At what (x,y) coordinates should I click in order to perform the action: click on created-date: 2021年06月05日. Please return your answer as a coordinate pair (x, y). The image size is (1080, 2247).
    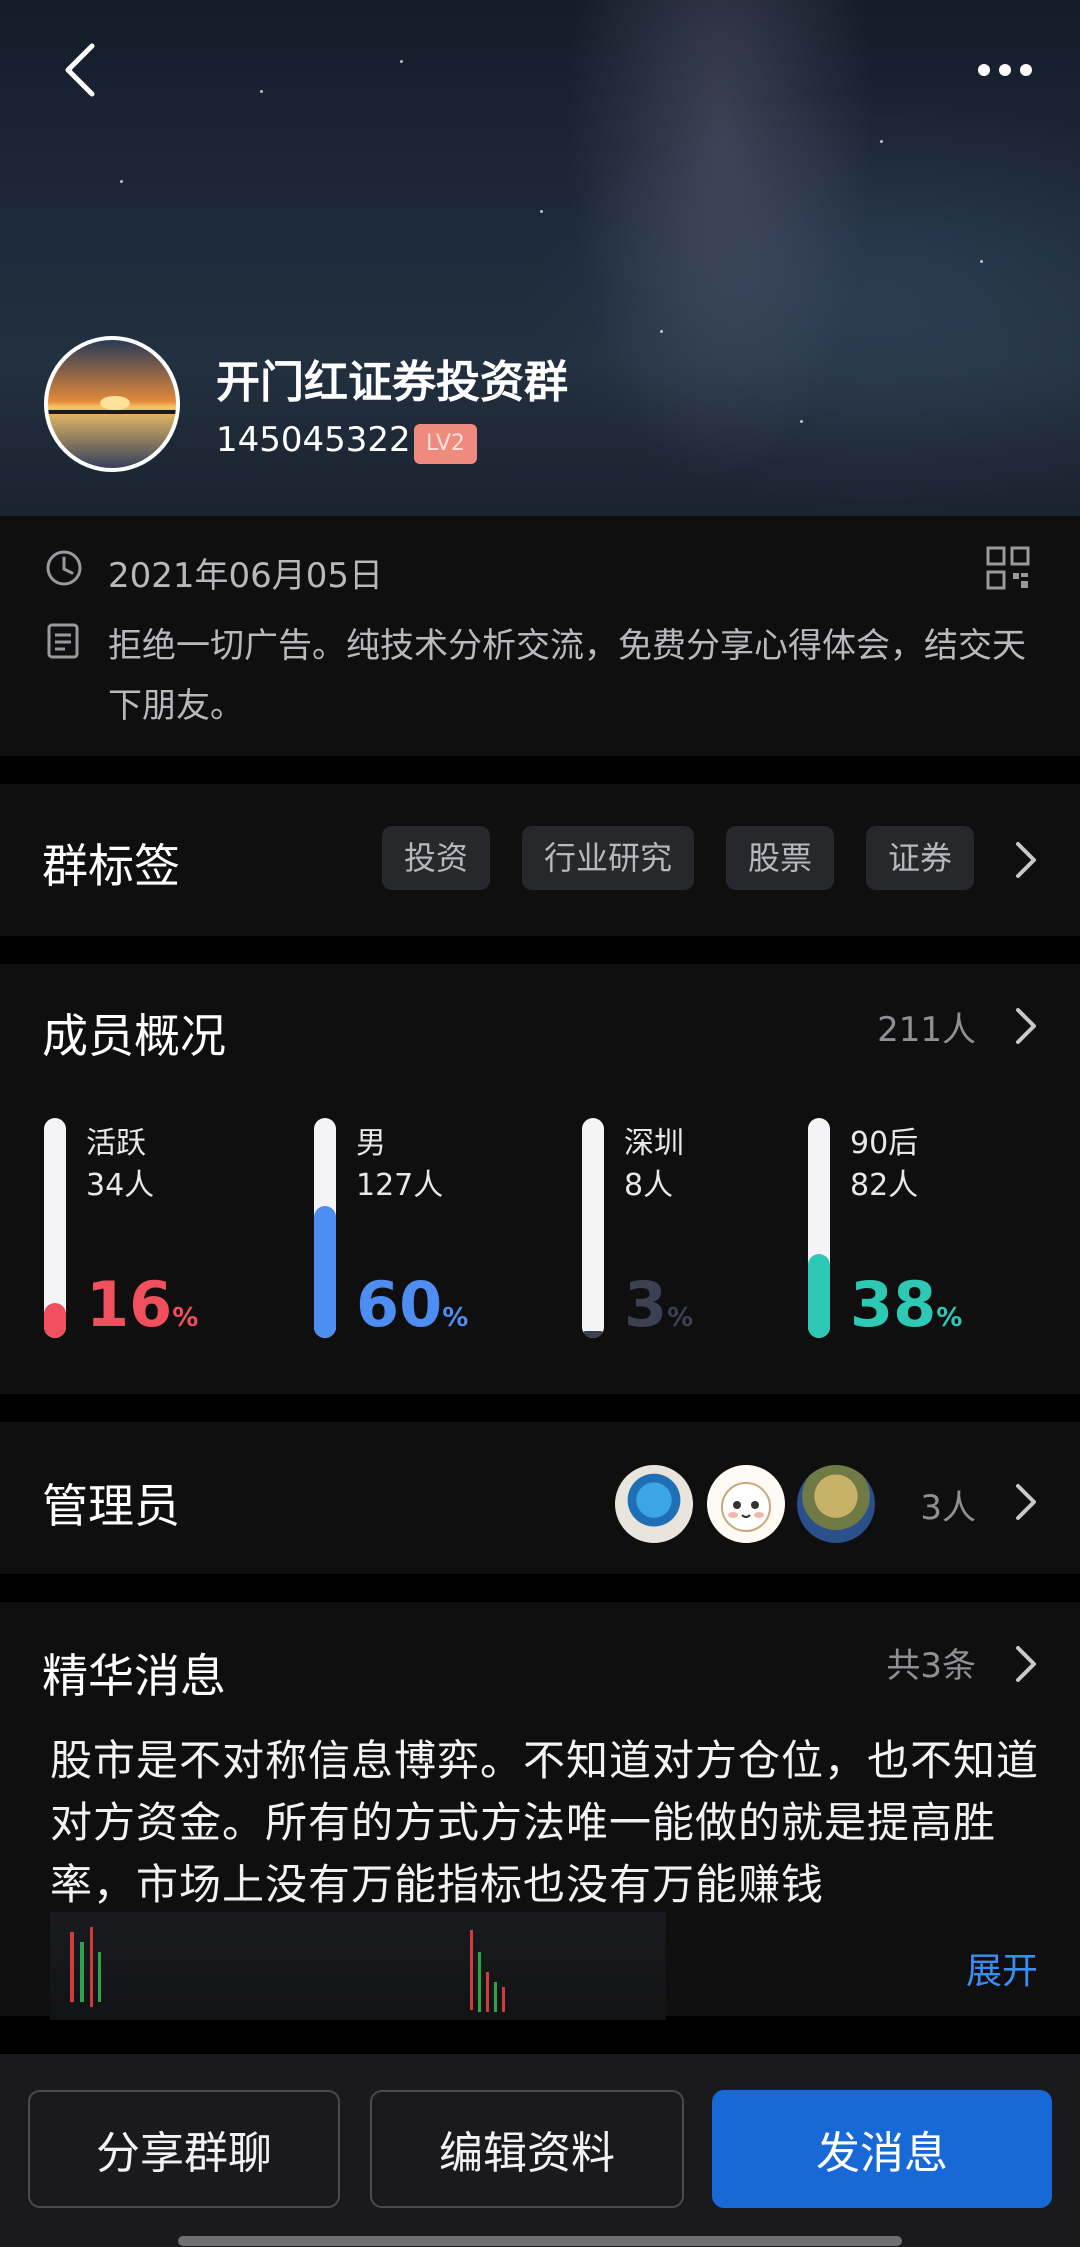
    Looking at the image, I should click on (246, 576).